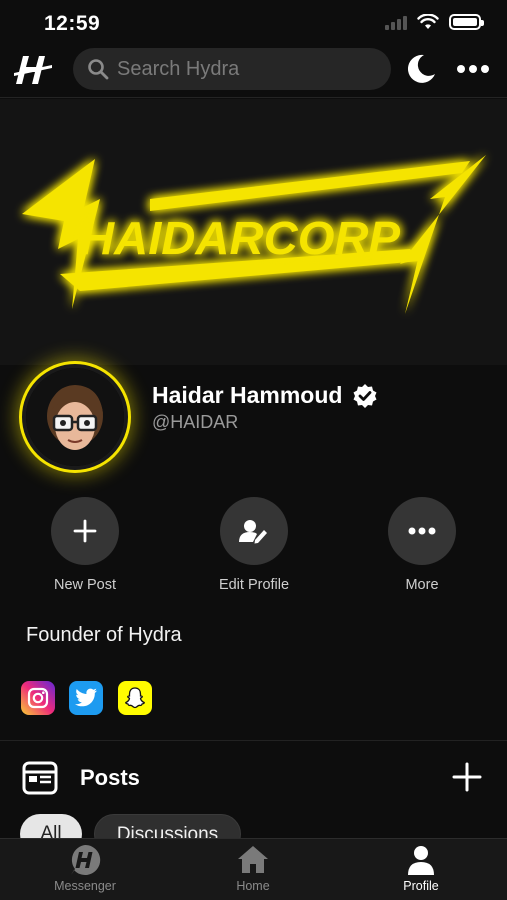 This screenshot has width=507, height=900. I want to click on twitter-icon, so click(86, 698).